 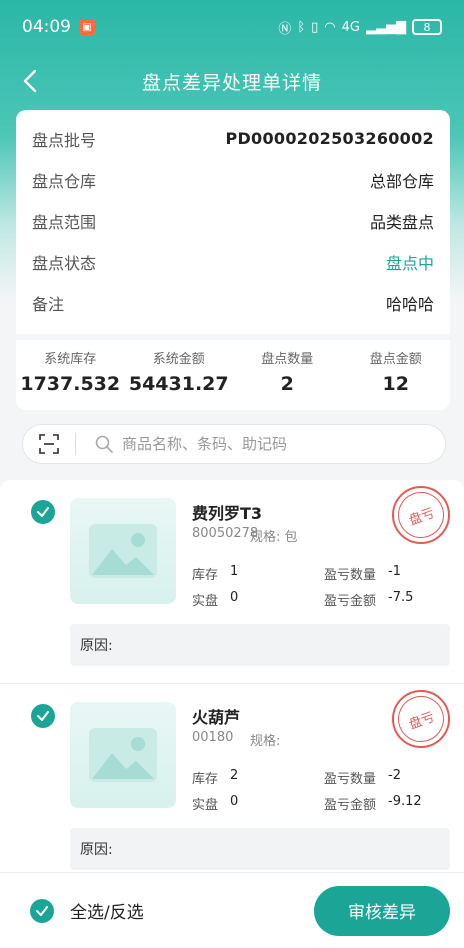 I want to click on info-row-scope: 盘点范围 品类盘点, so click(x=233, y=220).